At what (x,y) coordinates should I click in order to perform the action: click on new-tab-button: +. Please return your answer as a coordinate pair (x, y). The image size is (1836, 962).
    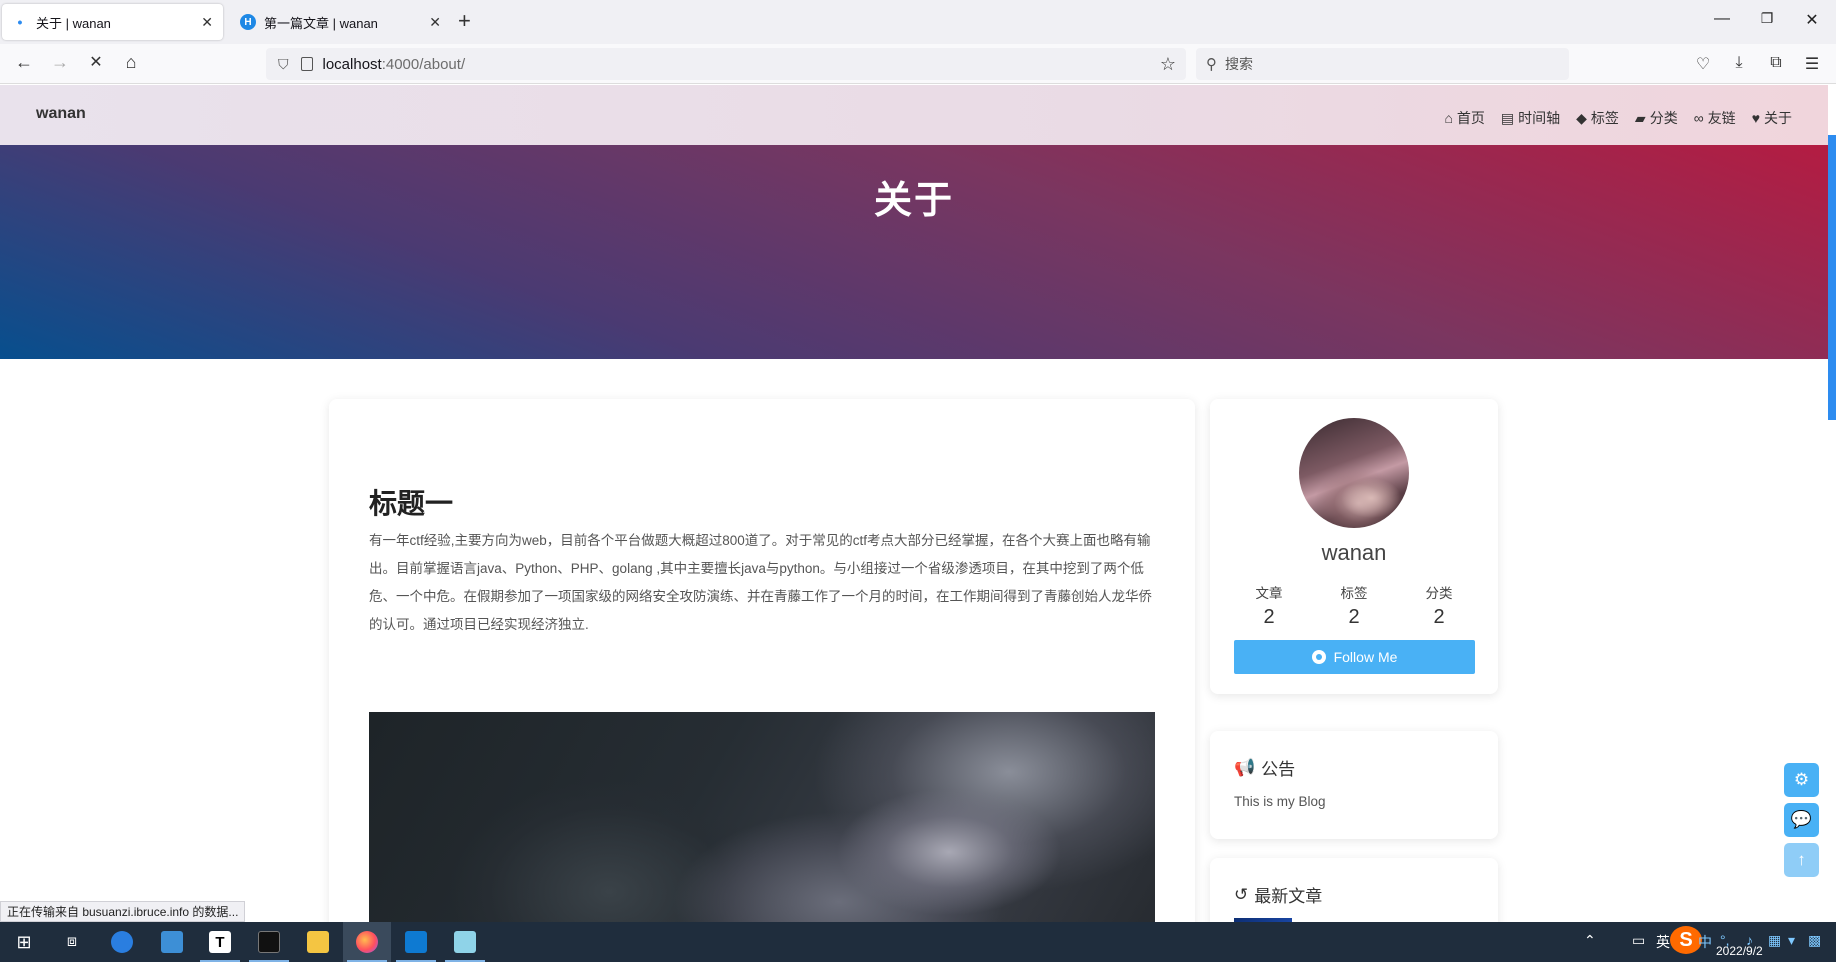
    Looking at the image, I should click on (464, 21).